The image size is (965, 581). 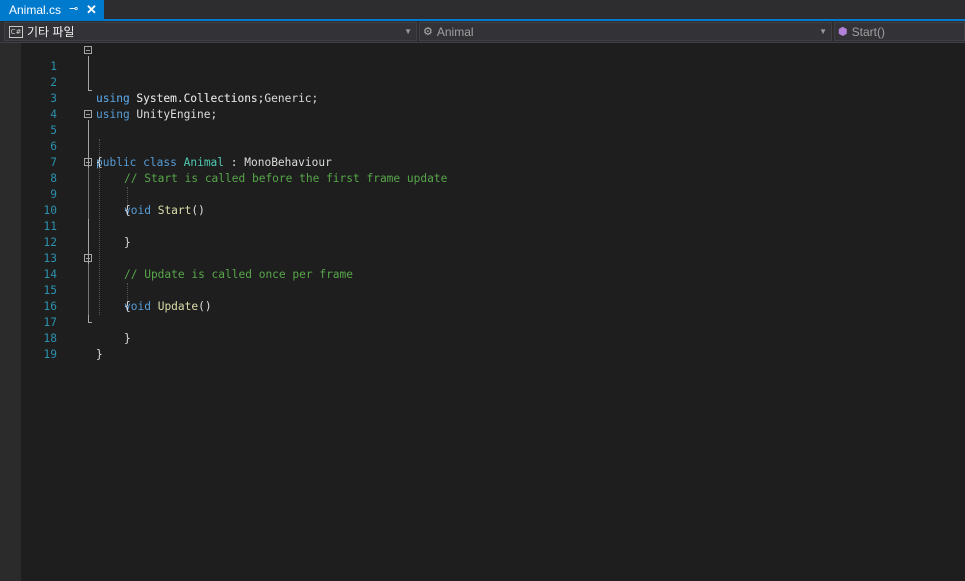 I want to click on code-line: 9 {, so click(x=482, y=194).